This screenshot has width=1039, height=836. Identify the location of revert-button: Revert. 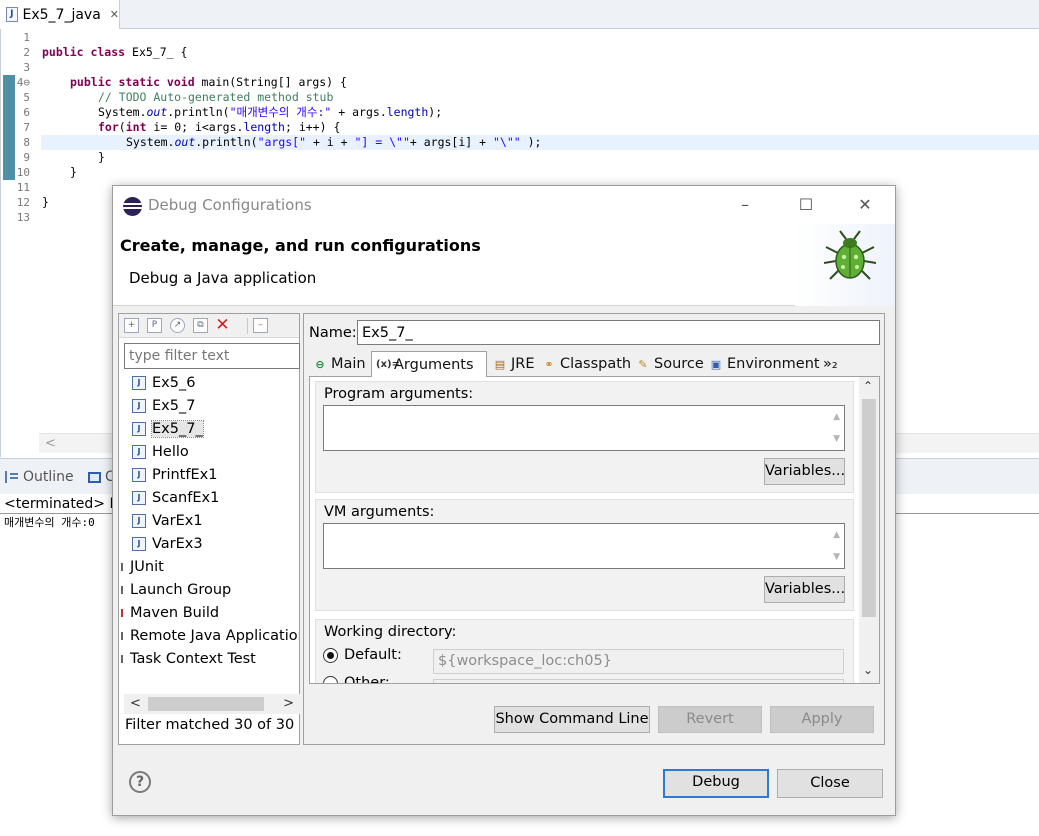
(710, 719).